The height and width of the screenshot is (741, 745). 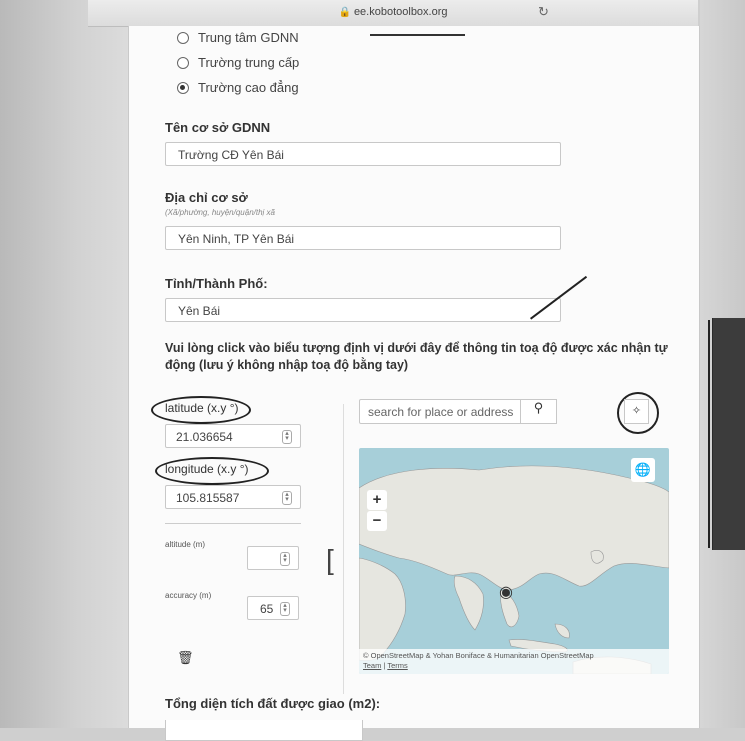 I want to click on attribution-terms-link: Terms, so click(x=397, y=665).